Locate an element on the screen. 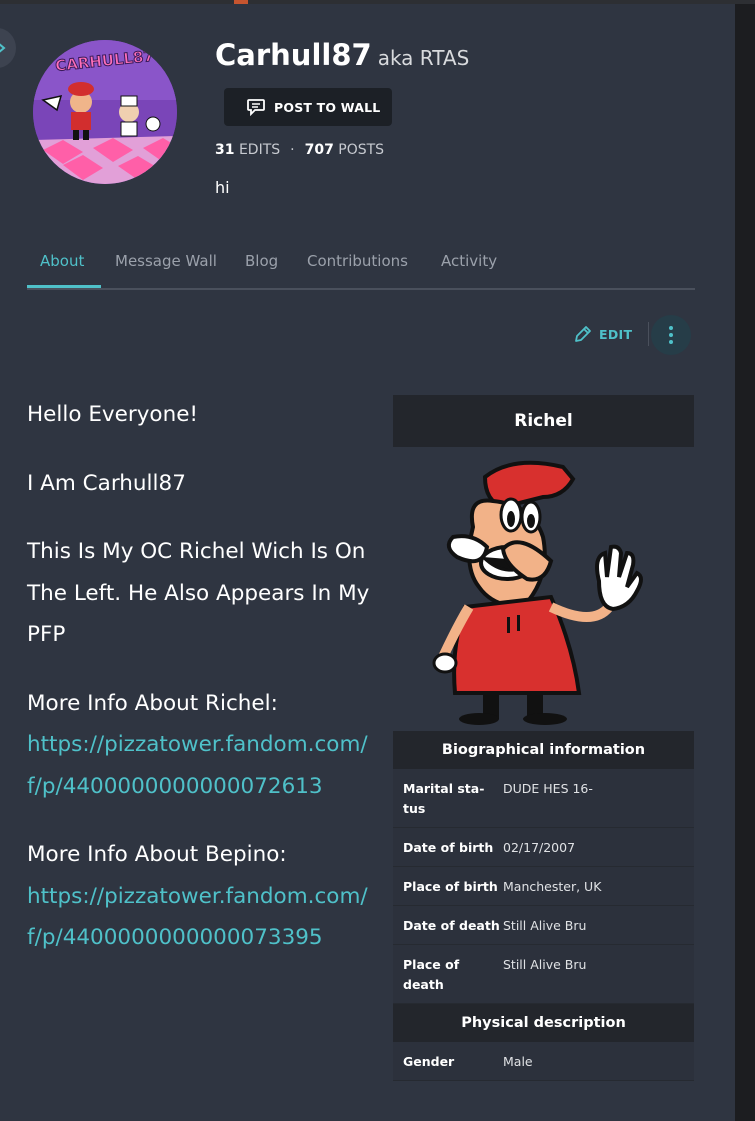 This screenshot has width=755, height=1121. date-of-death-label: Date of death is located at coordinates (451, 925).